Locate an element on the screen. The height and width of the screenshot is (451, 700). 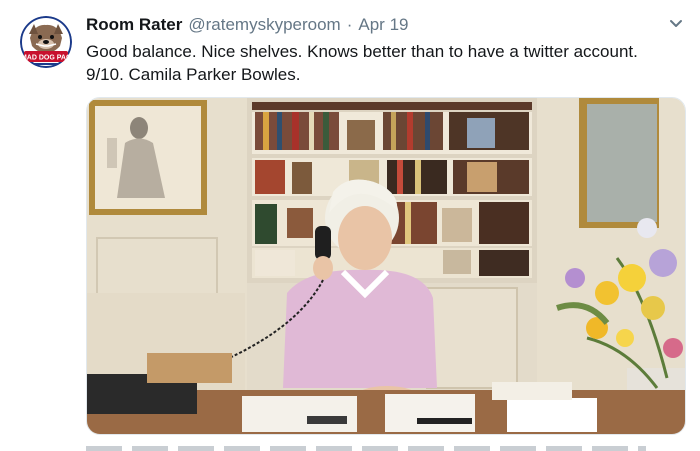
chevron-down-icon is located at coordinates (676, 23).